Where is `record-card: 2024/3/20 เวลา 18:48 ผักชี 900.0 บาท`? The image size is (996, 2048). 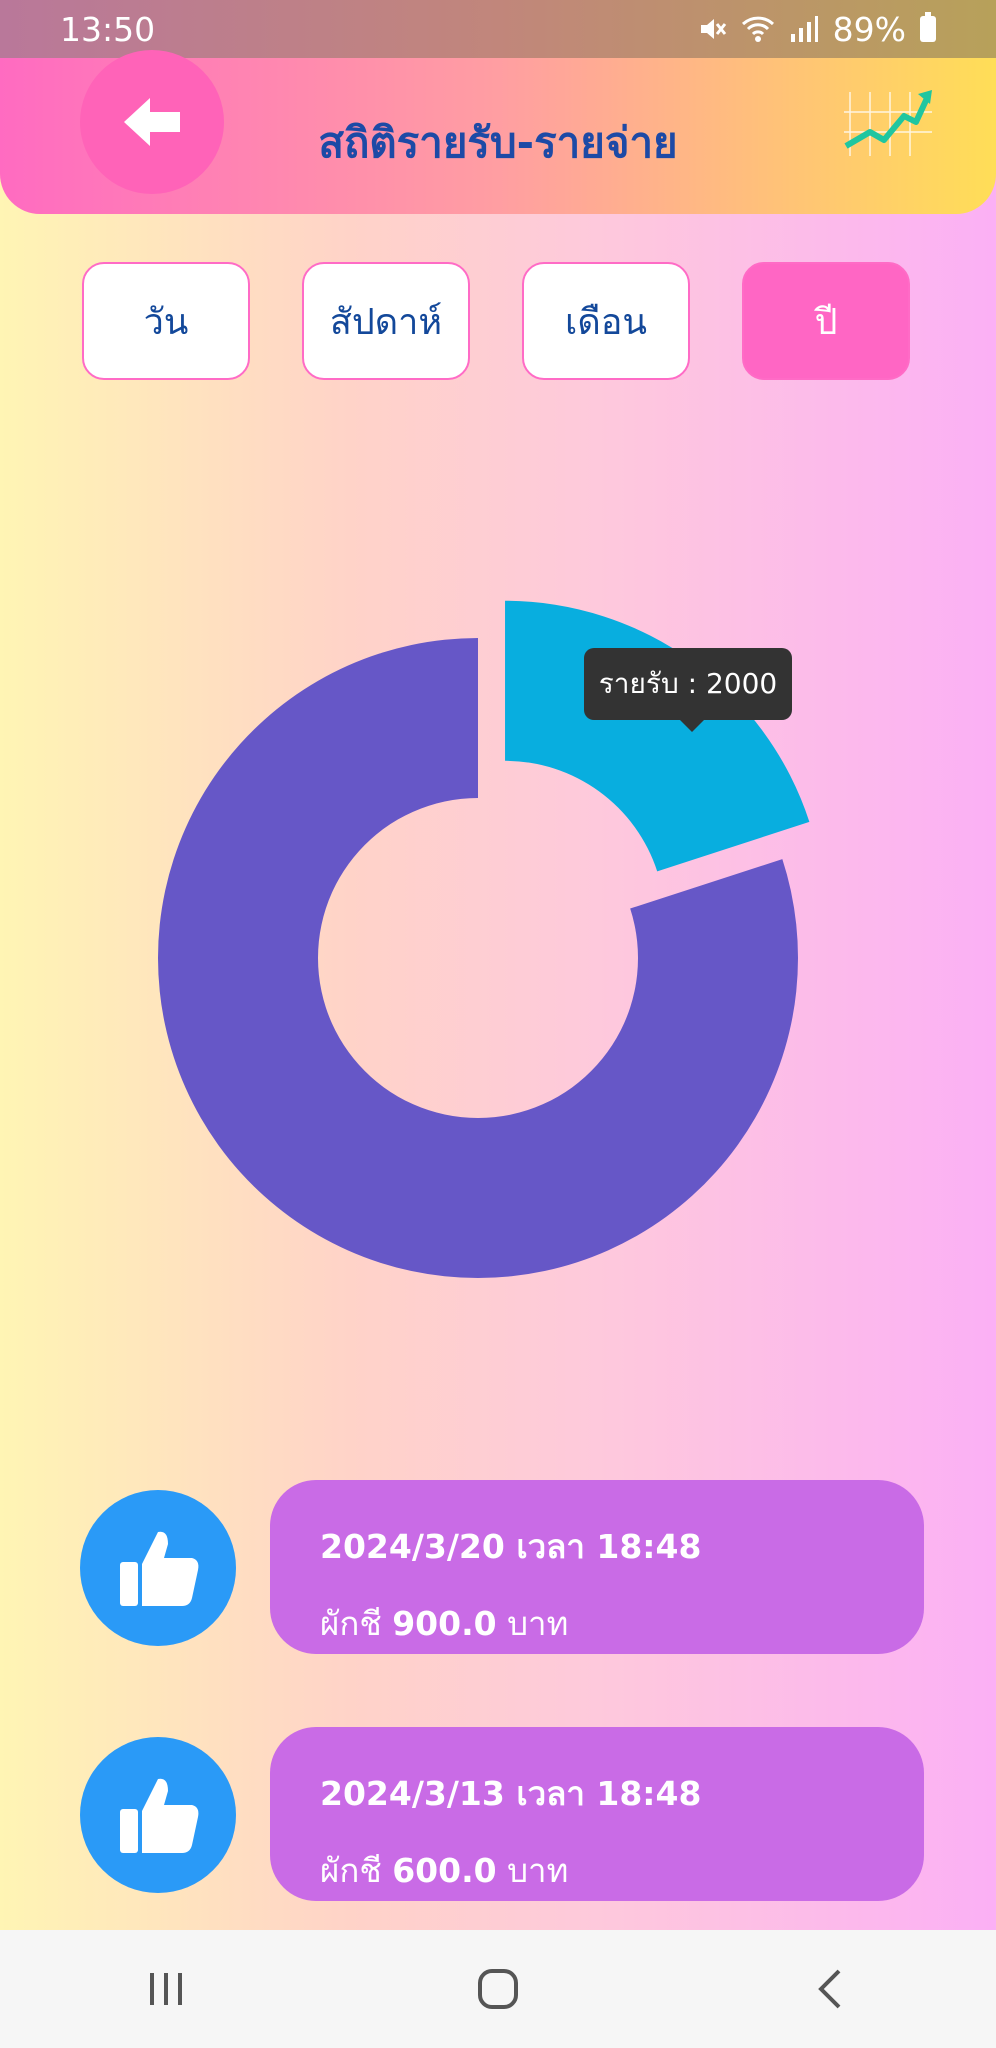
record-card: 2024/3/20 เวลา 18:48 ผักชี 900.0 บาท is located at coordinates (597, 1567).